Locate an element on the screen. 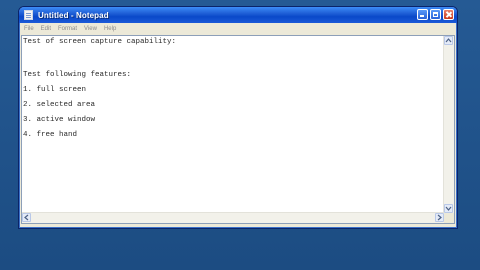 The image size is (480, 270). menu-edit: Edit is located at coordinates (46, 29).